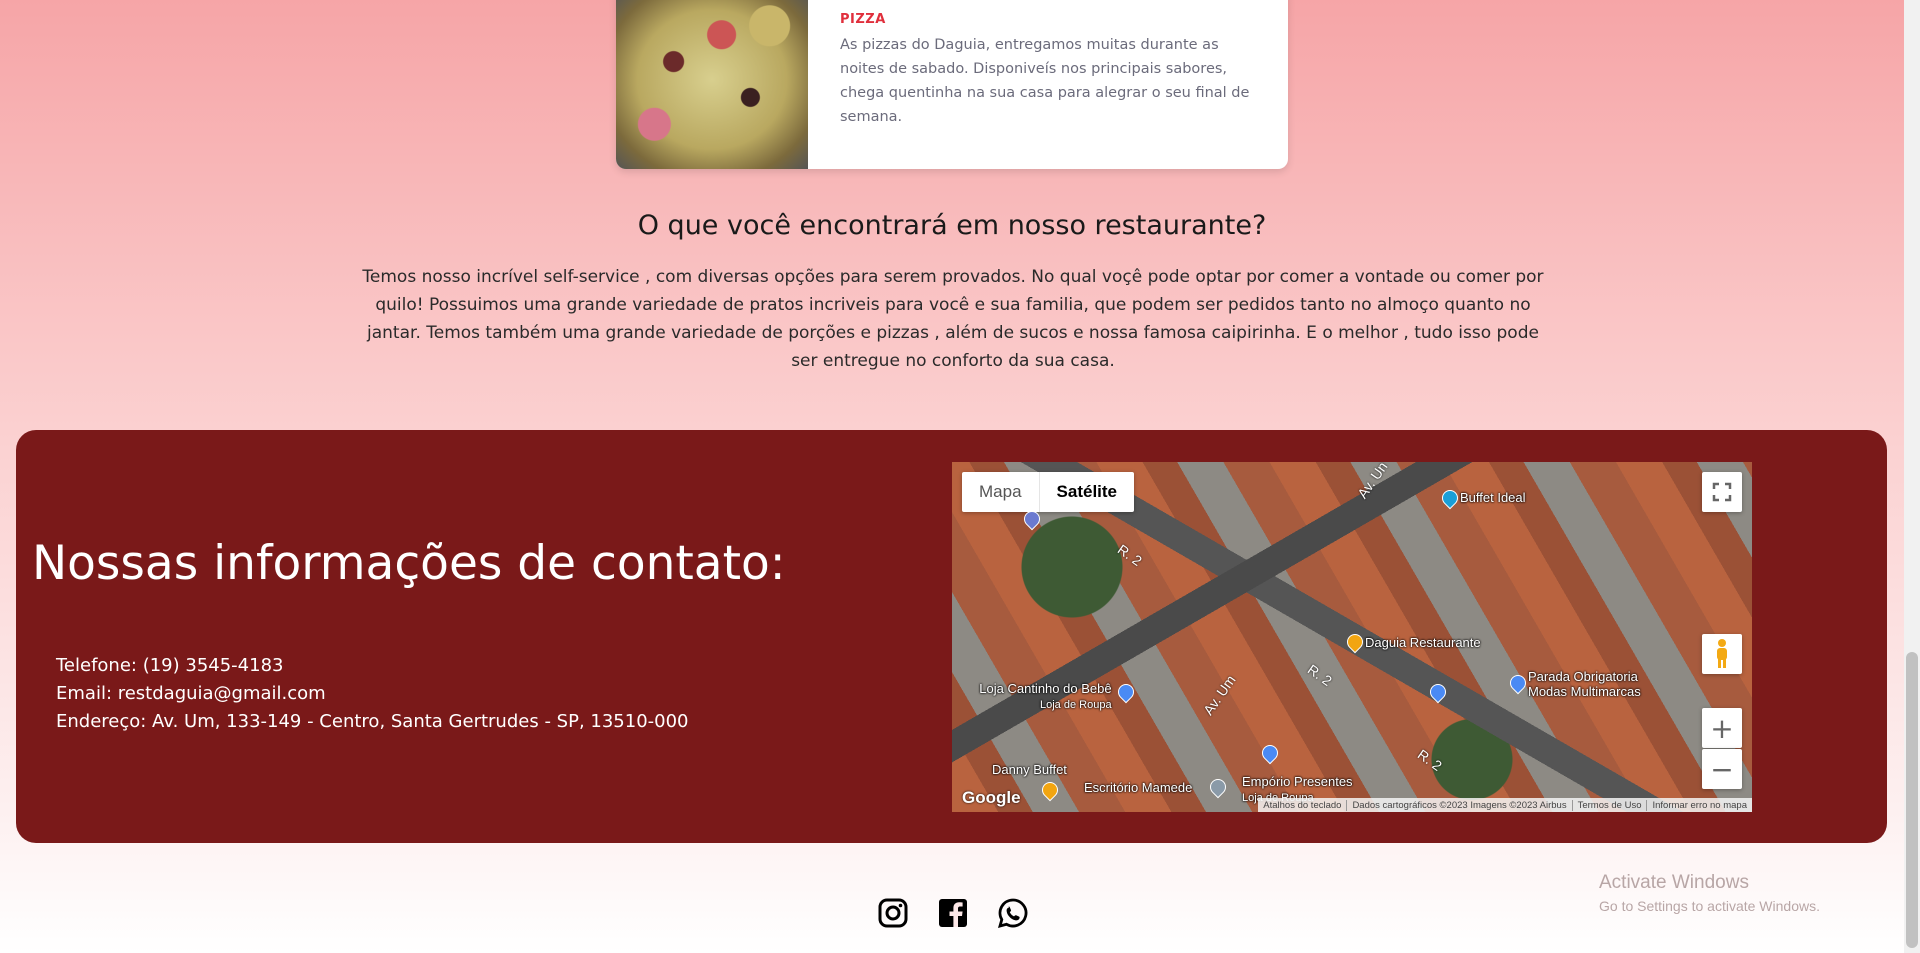 This screenshot has height=953, width=1920. I want to click on fullscreen-icon, so click(1722, 492).